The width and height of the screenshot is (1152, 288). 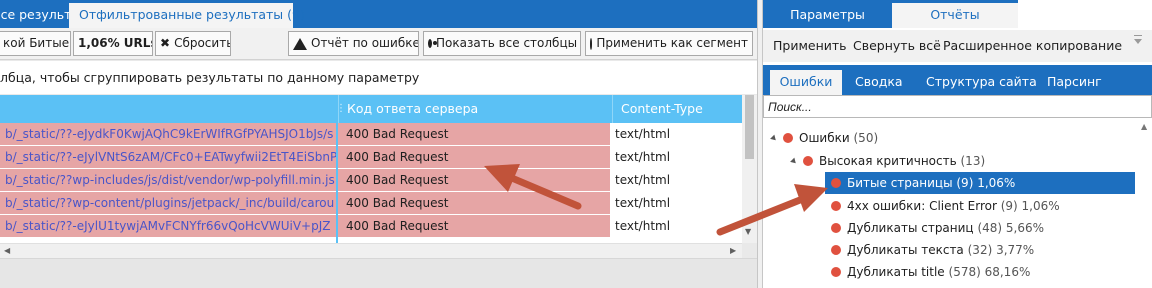 I want to click on url-percentage: 1,06% URLs, so click(x=113, y=43).